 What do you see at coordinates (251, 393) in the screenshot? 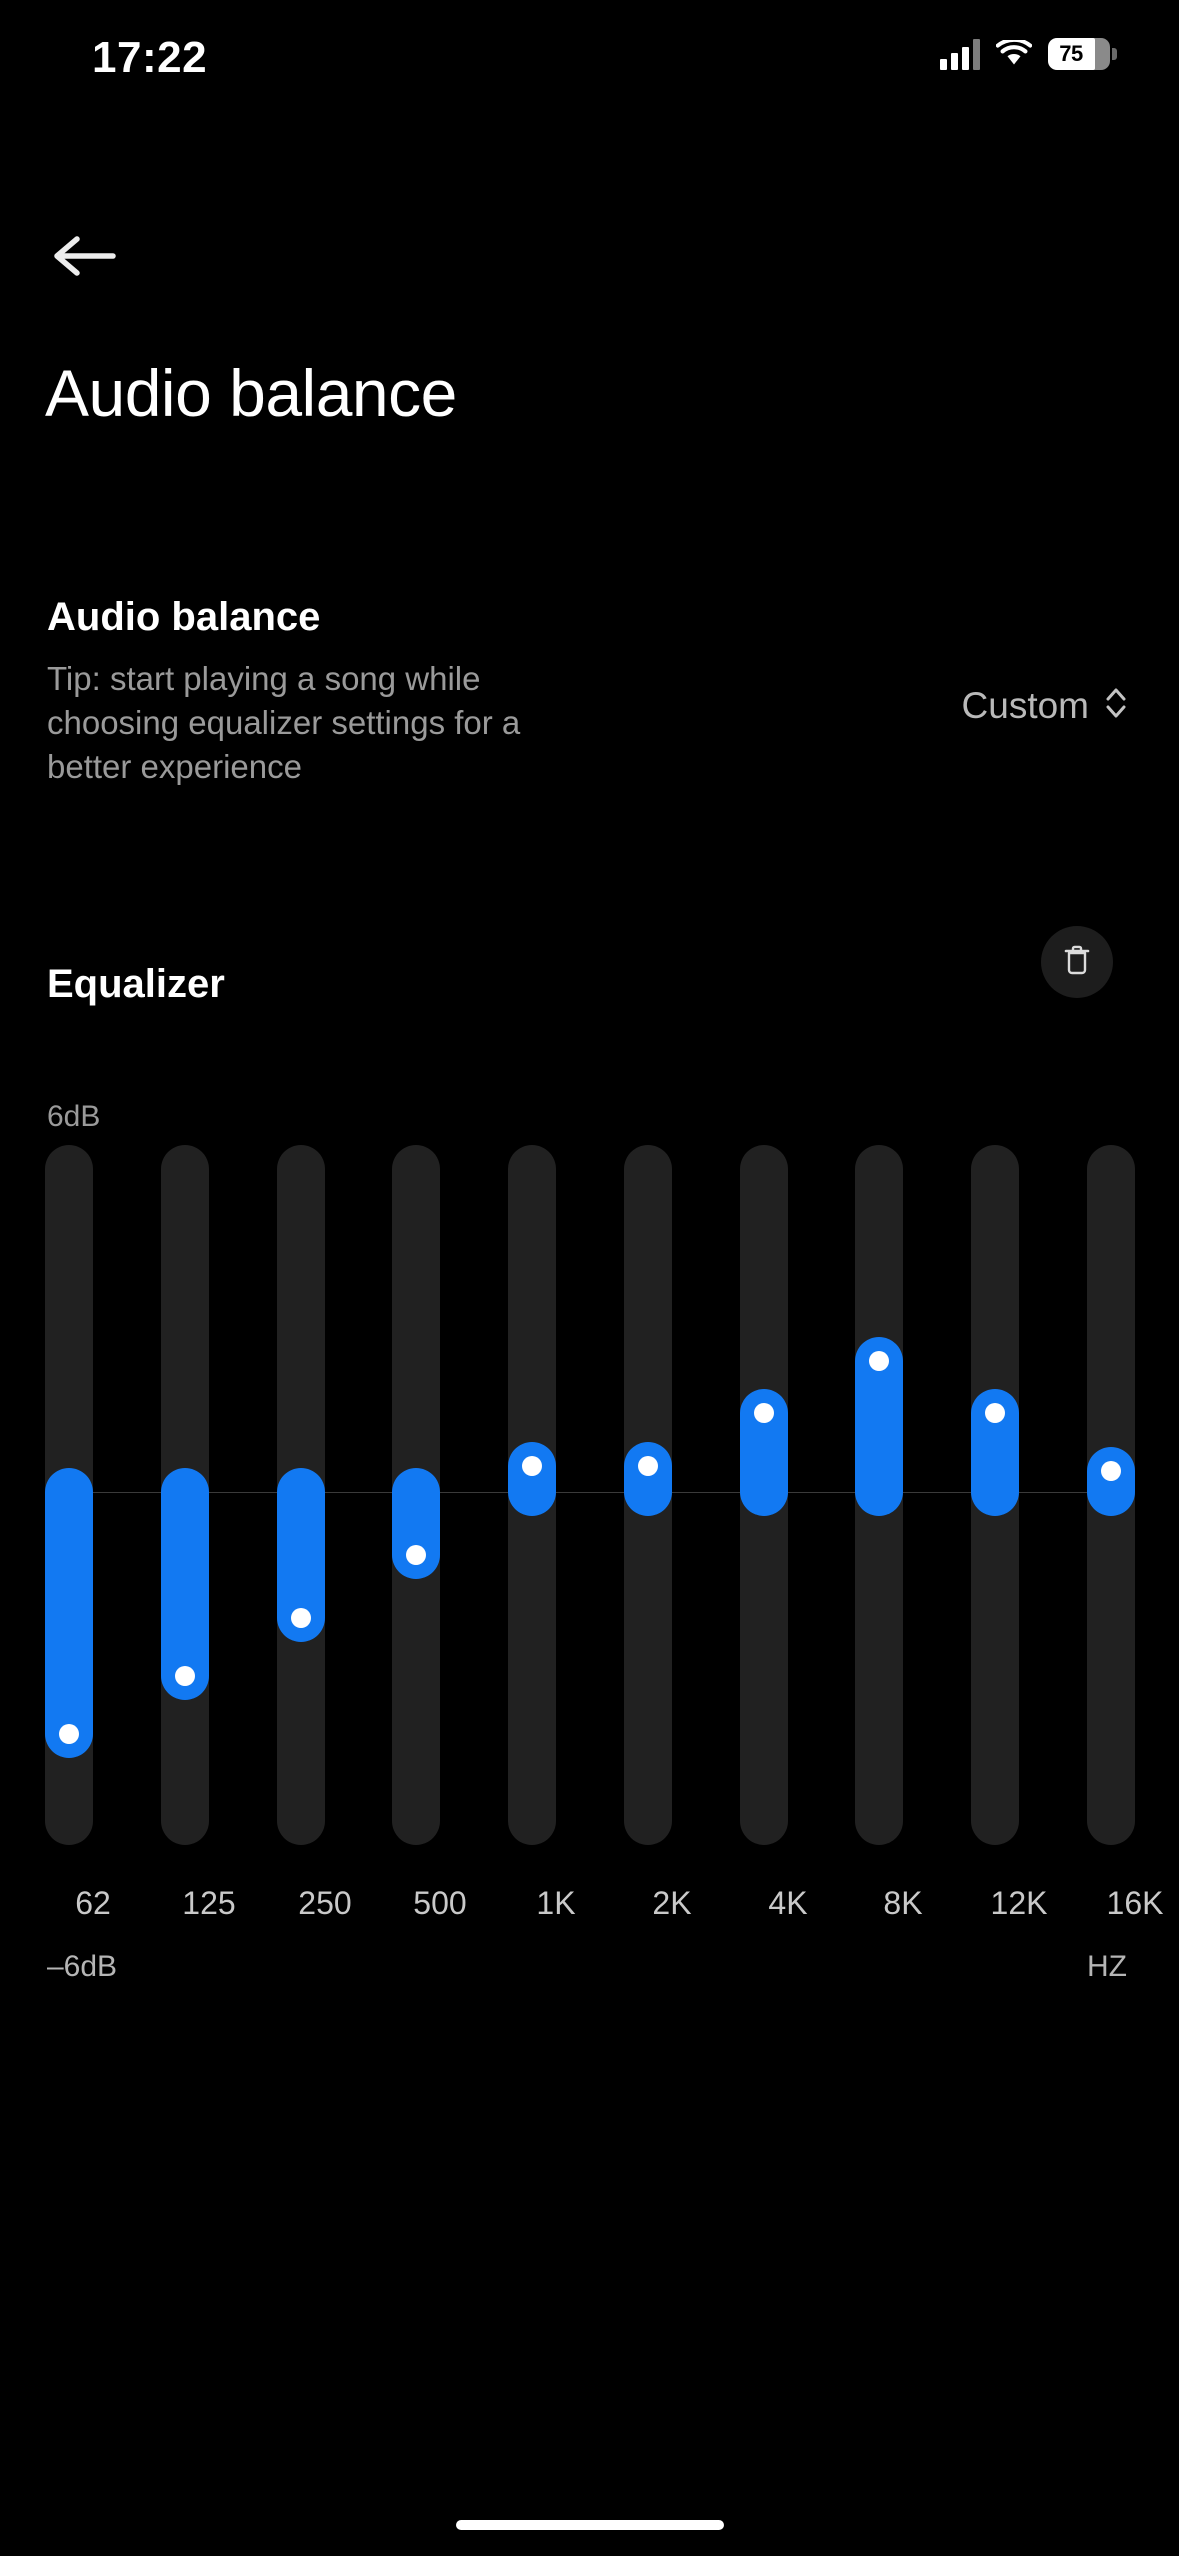
I see `page-title: Audio balance` at bounding box center [251, 393].